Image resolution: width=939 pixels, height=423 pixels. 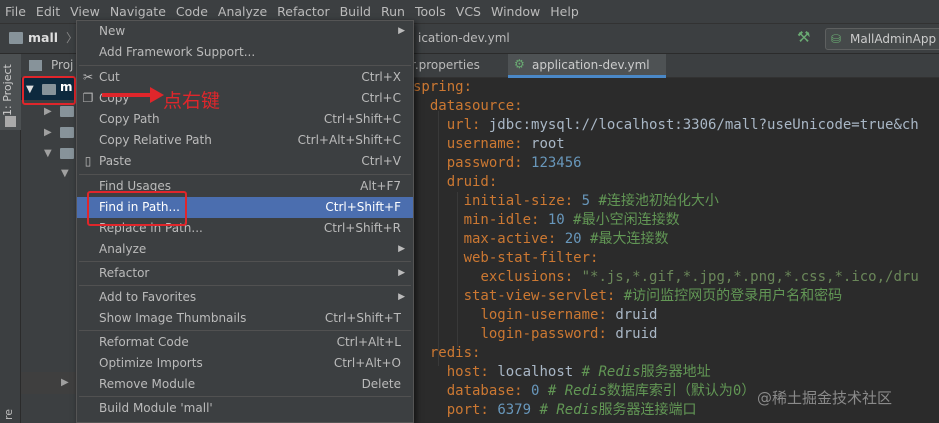 What do you see at coordinates (10, 121) in the screenshot?
I see `structure-tool-icon` at bounding box center [10, 121].